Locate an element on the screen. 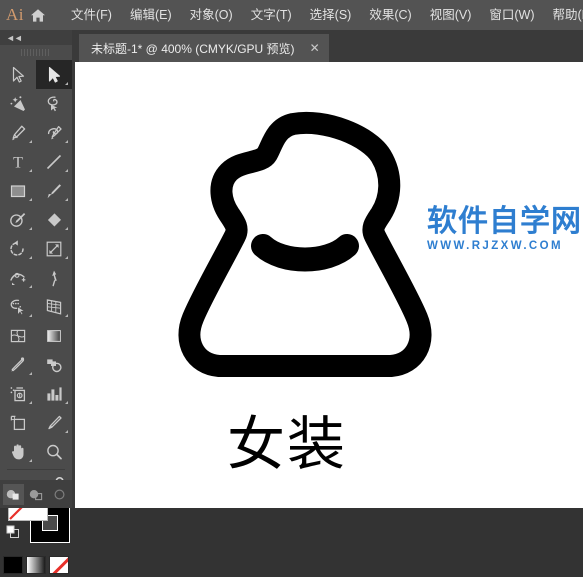 This screenshot has width=583, height=577. tool-artboard is located at coordinates (18, 422).